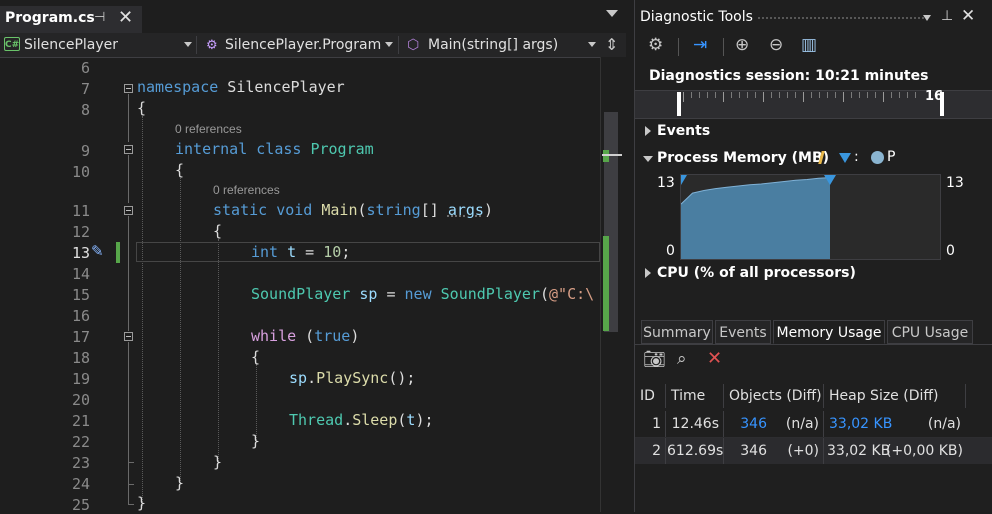 The width and height of the screenshot is (992, 514). Describe the element at coordinates (655, 45) in the screenshot. I see `settings-gear-icon: ⚙` at that location.